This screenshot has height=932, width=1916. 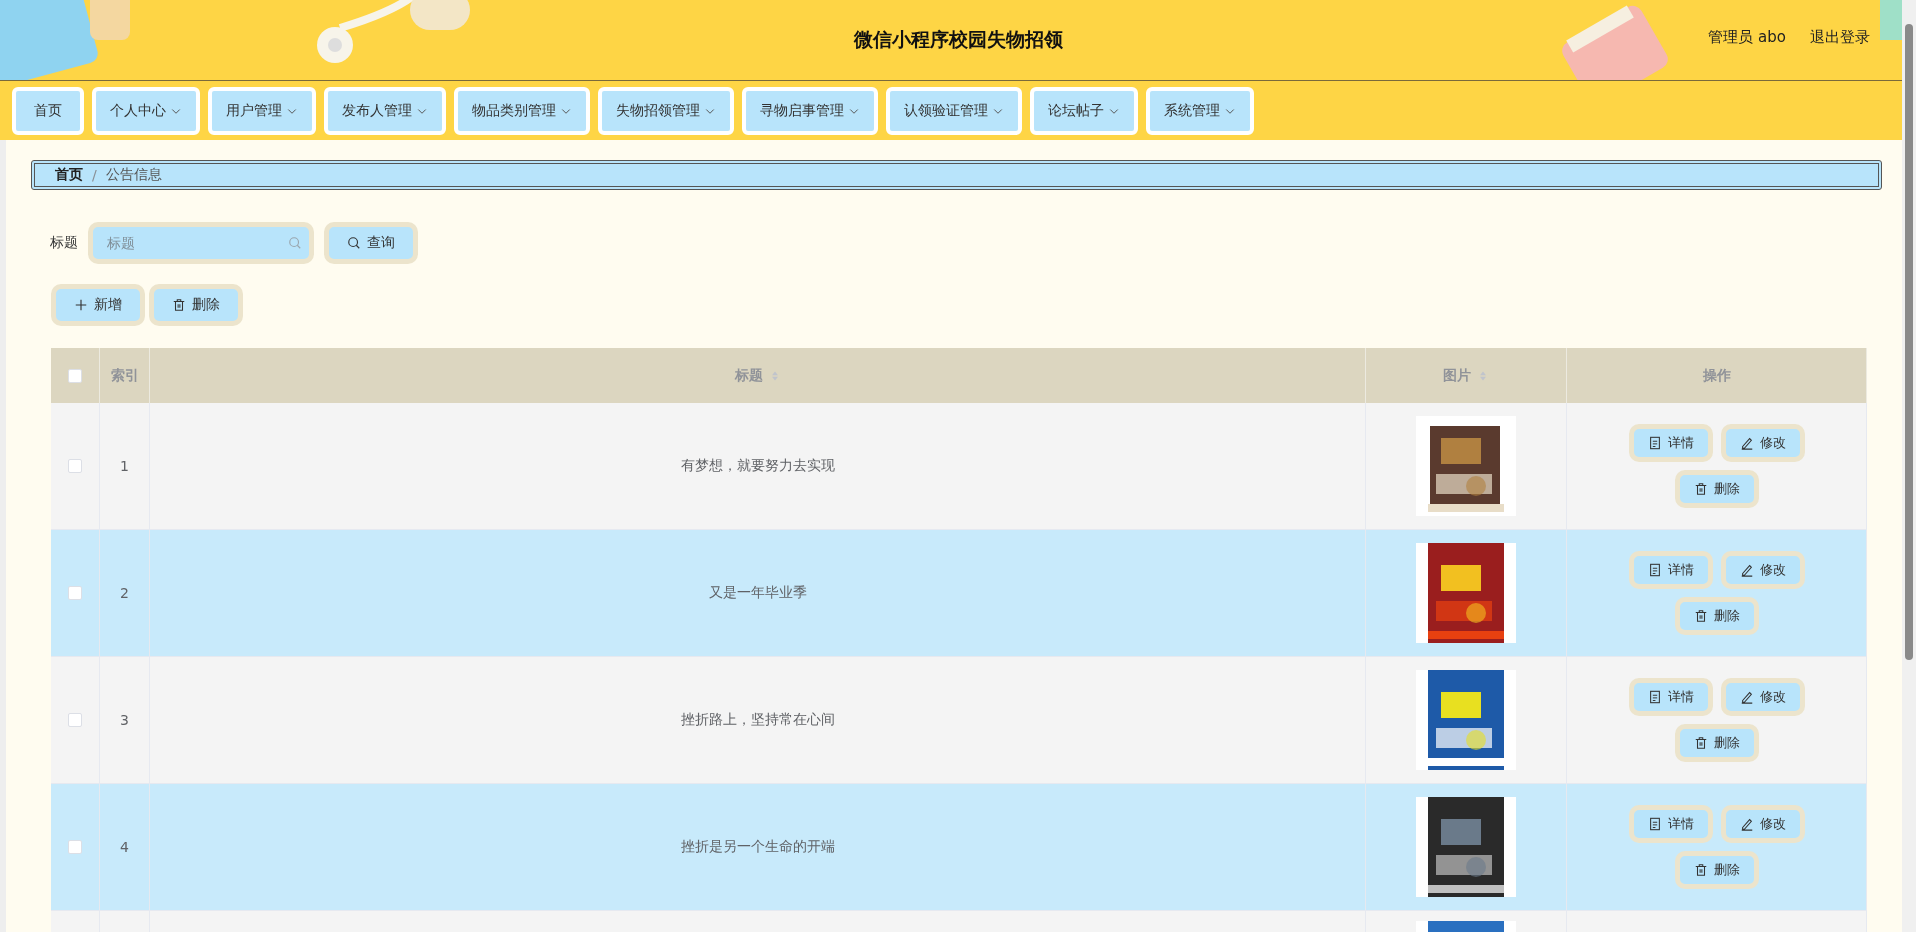 I want to click on row-title: 挫折是另一个生命的开端, so click(x=757, y=847).